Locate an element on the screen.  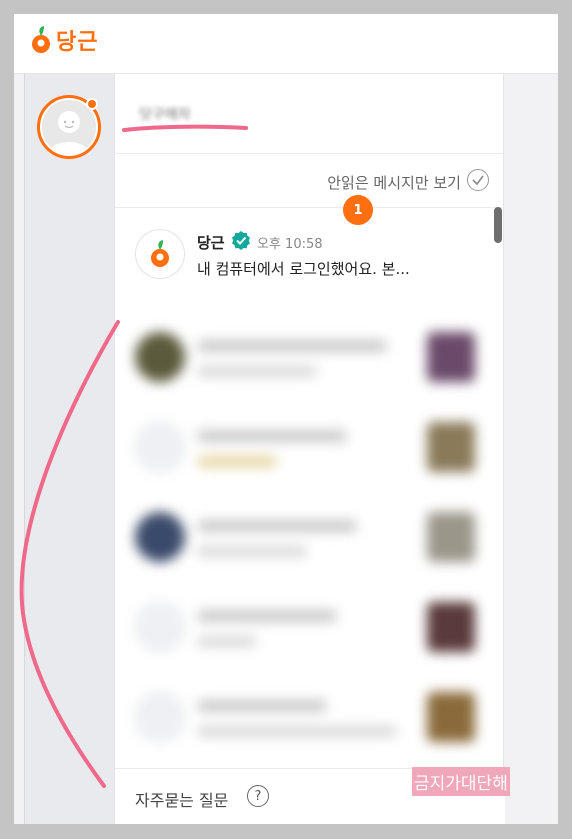
top-bar: 당근 is located at coordinates (286, 44).